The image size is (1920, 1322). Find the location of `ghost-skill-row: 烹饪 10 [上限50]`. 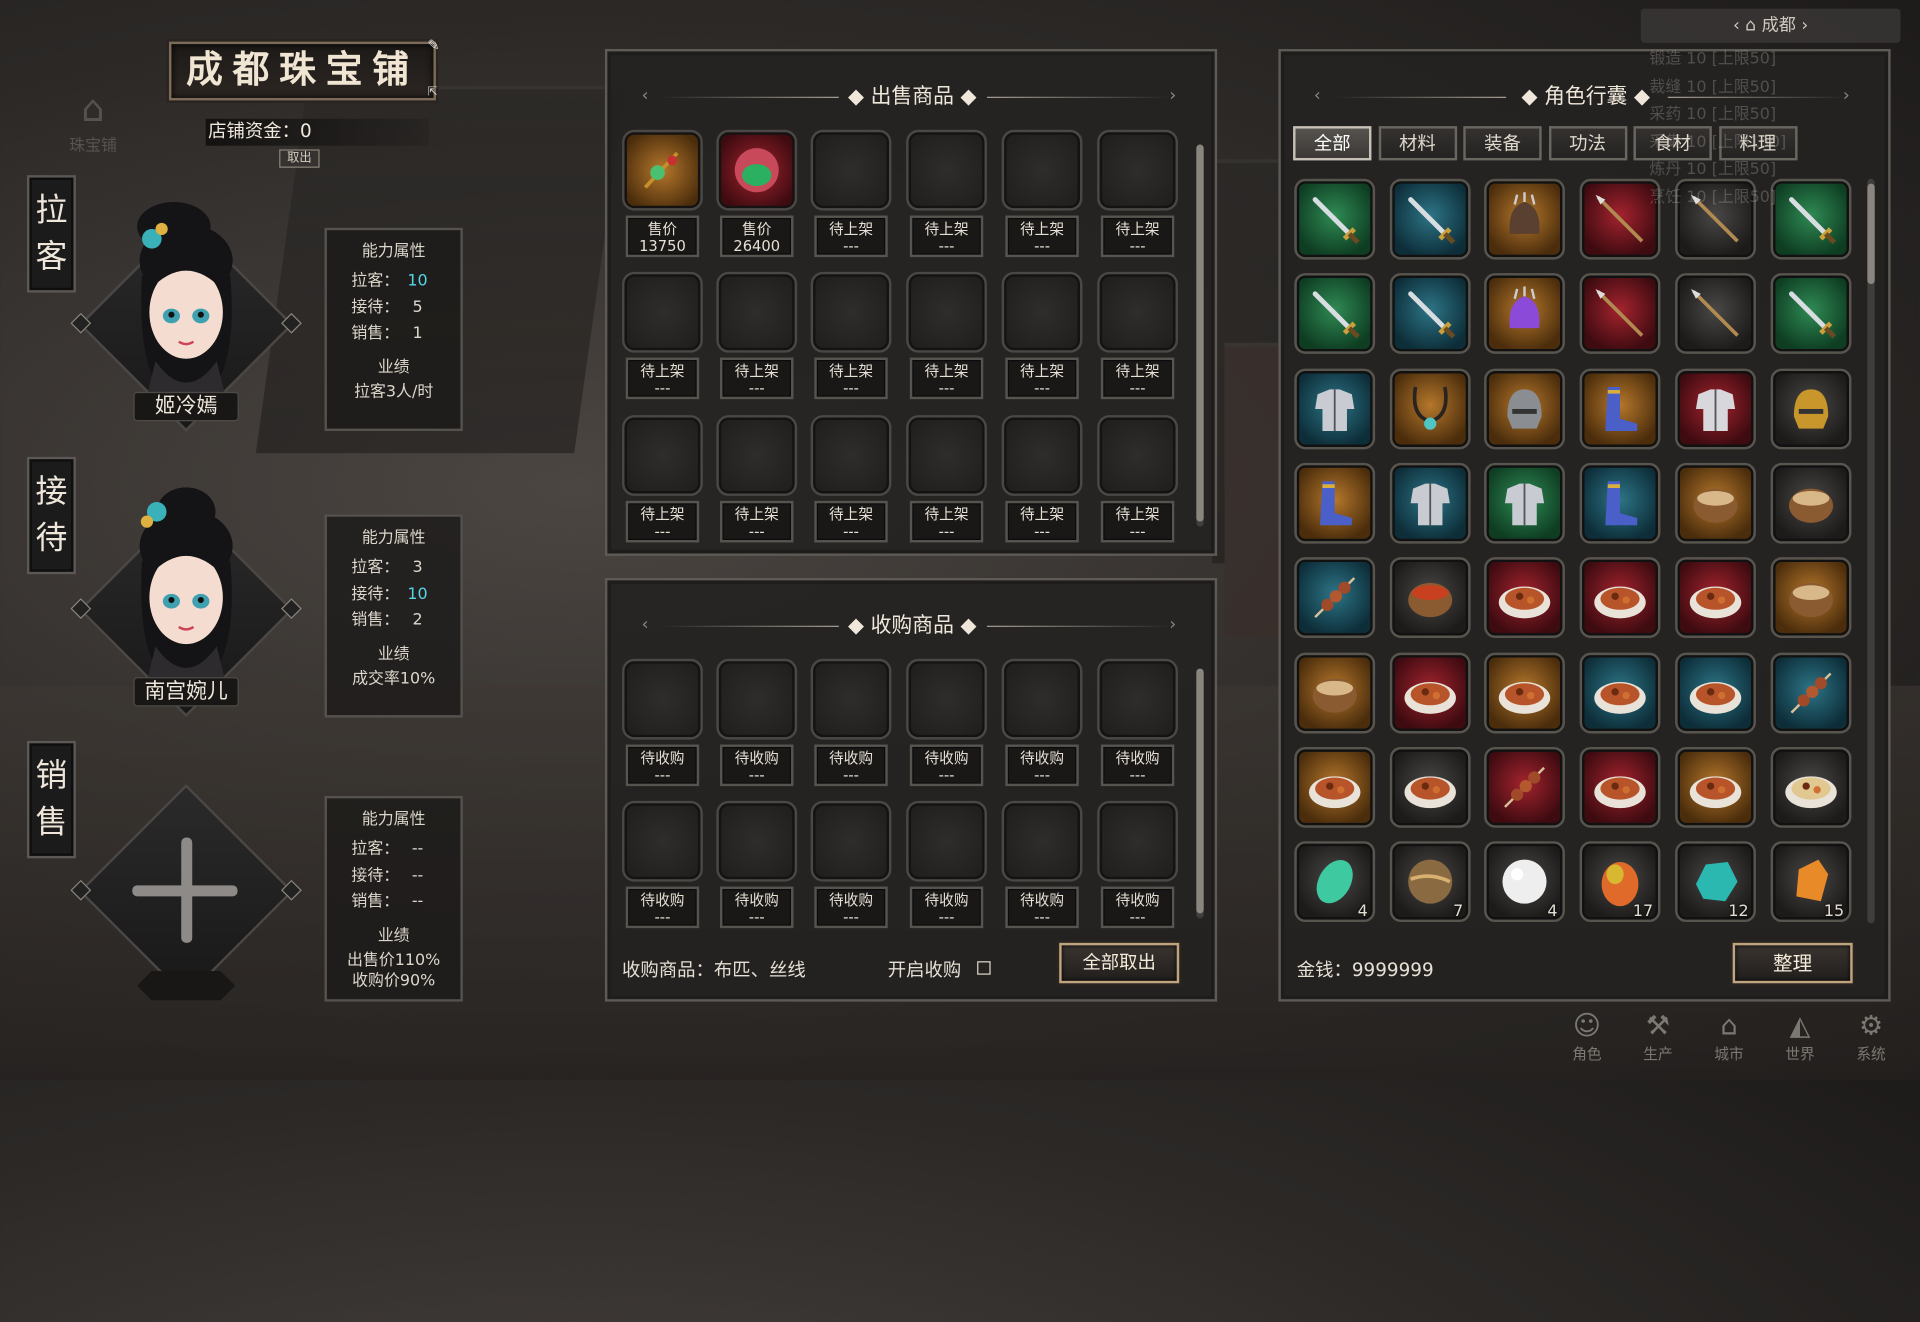

ghost-skill-row: 烹饪 10 [上限50] is located at coordinates (1713, 197).